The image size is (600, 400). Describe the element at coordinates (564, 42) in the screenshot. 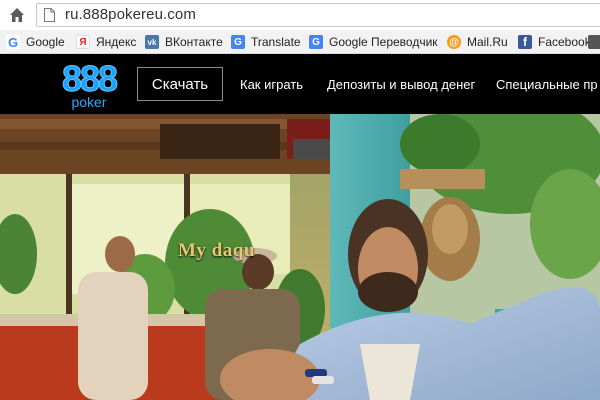

I see `bookmark-label: Facebook` at that location.